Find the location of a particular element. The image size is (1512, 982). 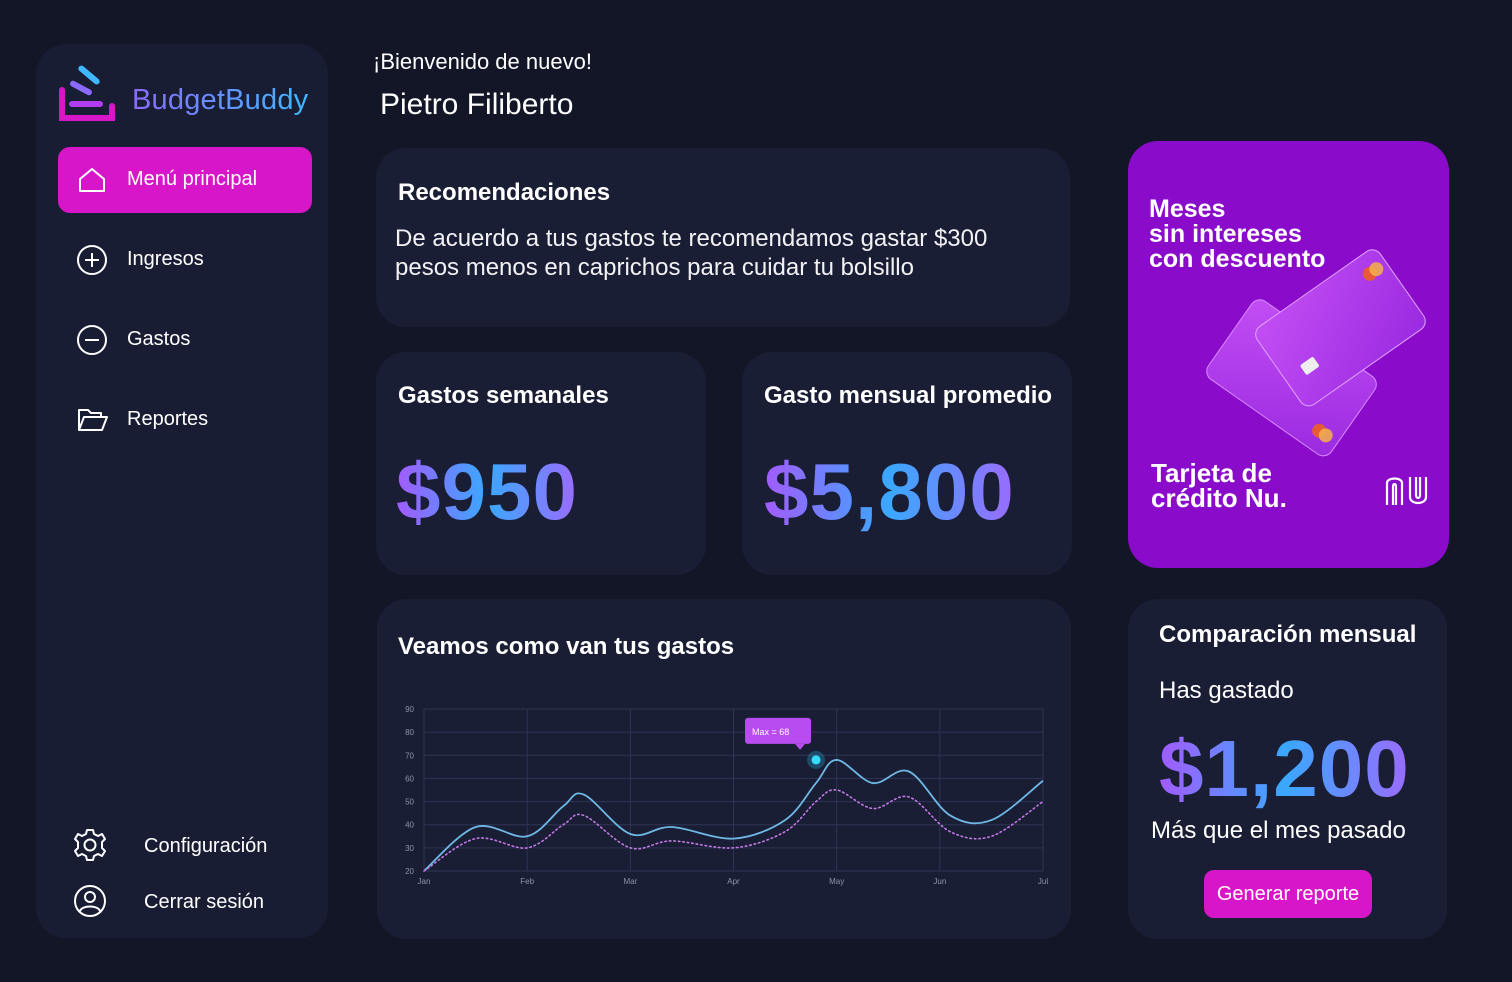

comparison-title: Comparación mensual is located at coordinates (1288, 634).